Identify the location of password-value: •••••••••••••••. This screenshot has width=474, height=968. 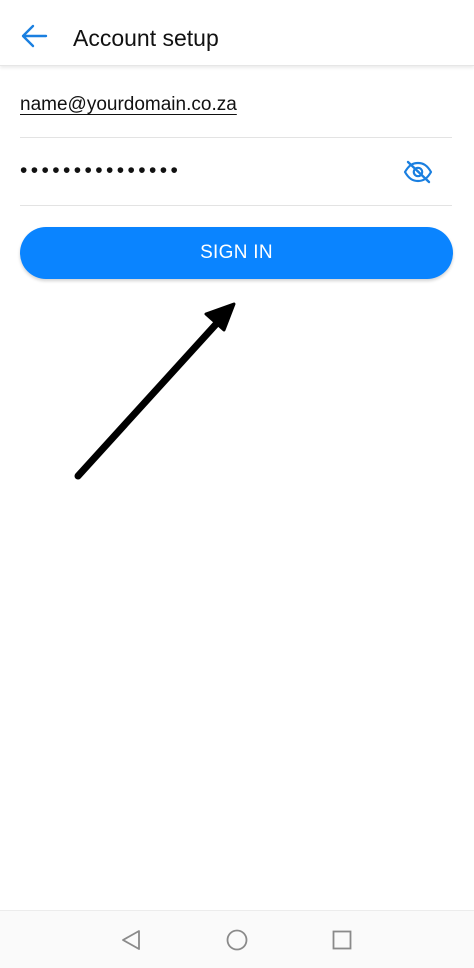
(100, 171).